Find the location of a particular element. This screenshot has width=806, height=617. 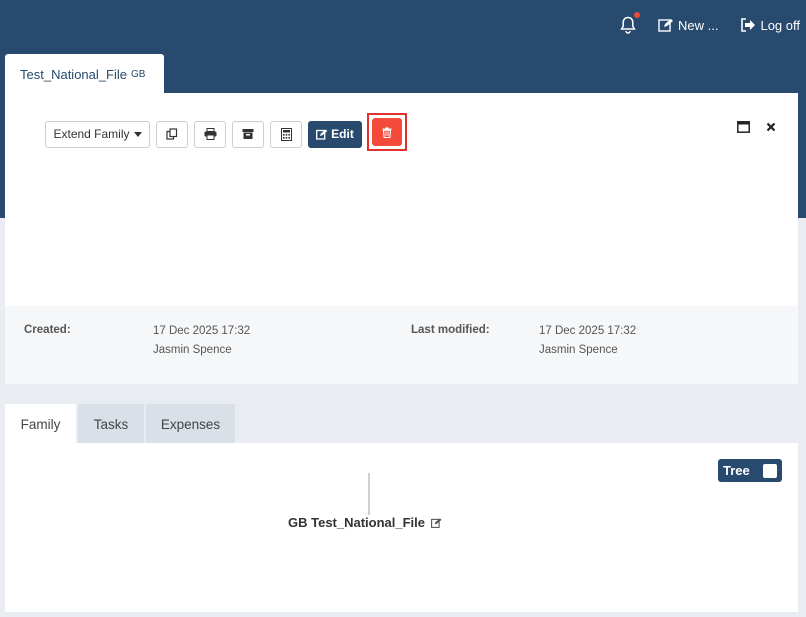

close-button is located at coordinates (771, 127).